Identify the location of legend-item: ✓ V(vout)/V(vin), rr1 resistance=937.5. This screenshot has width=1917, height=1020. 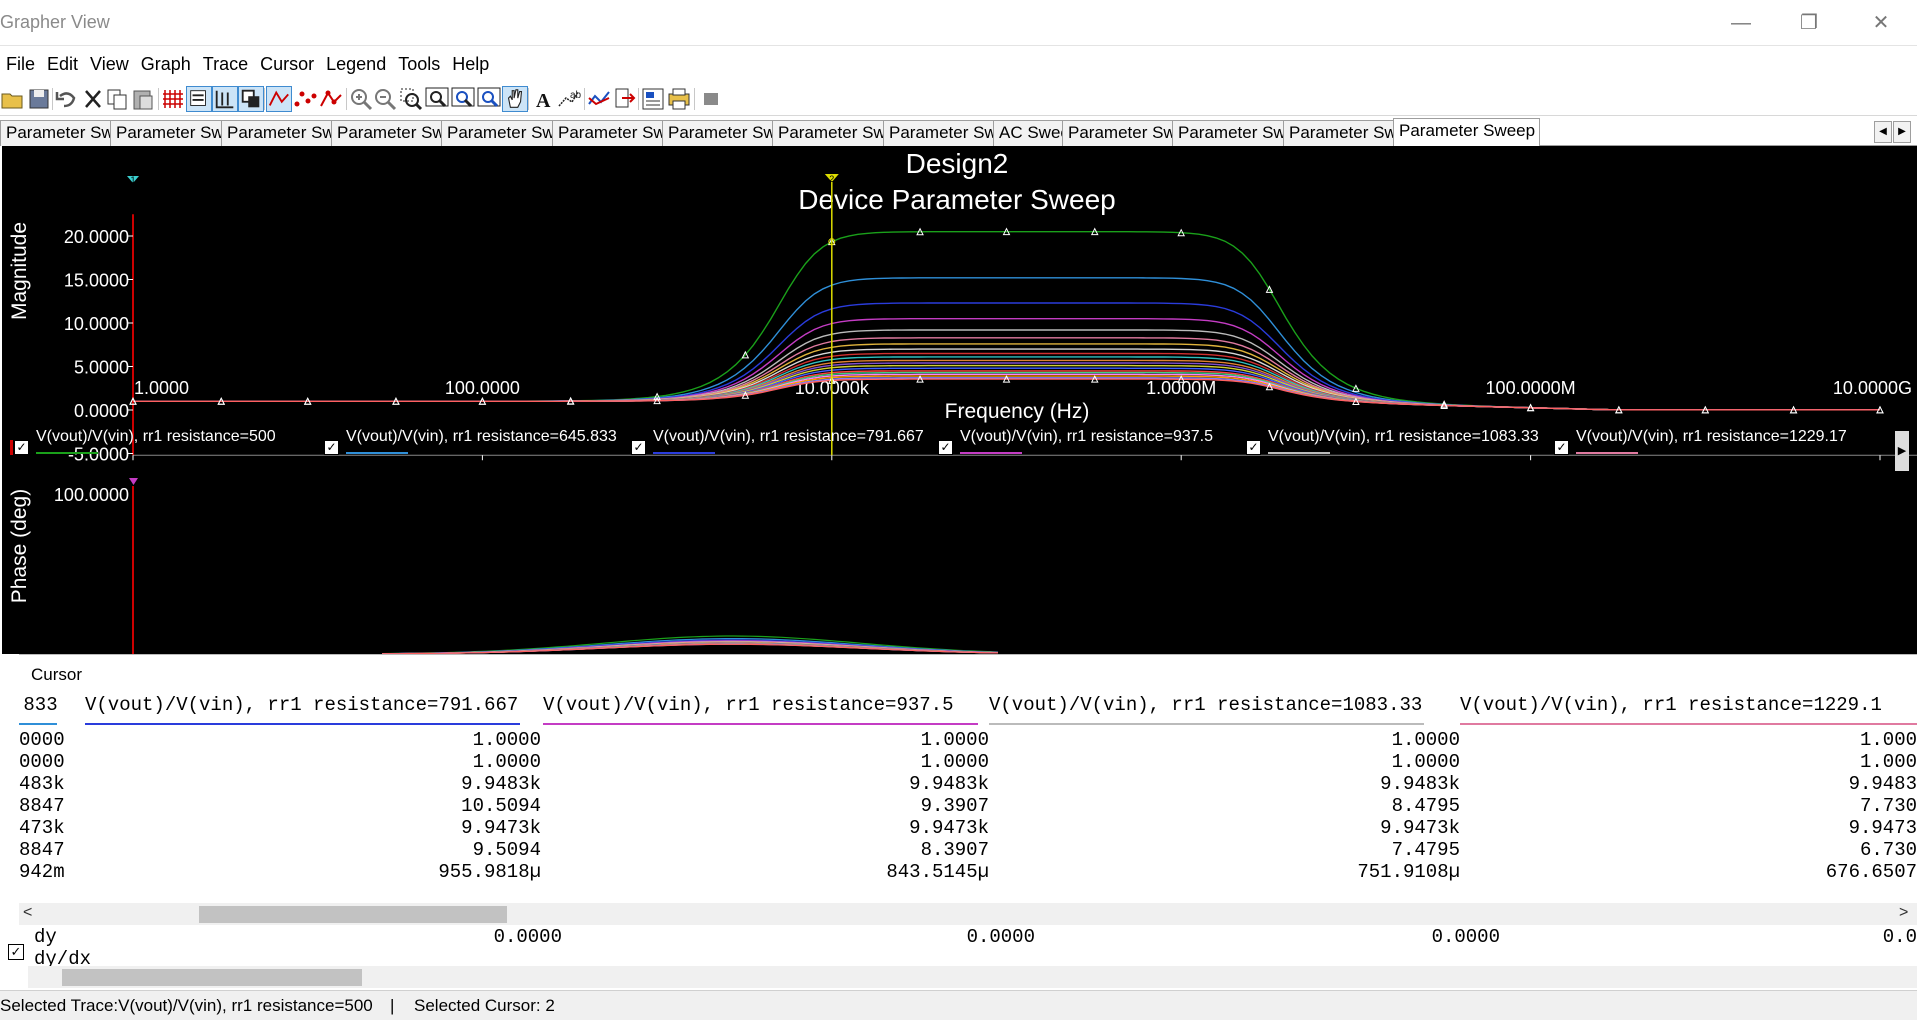
(1084, 443).